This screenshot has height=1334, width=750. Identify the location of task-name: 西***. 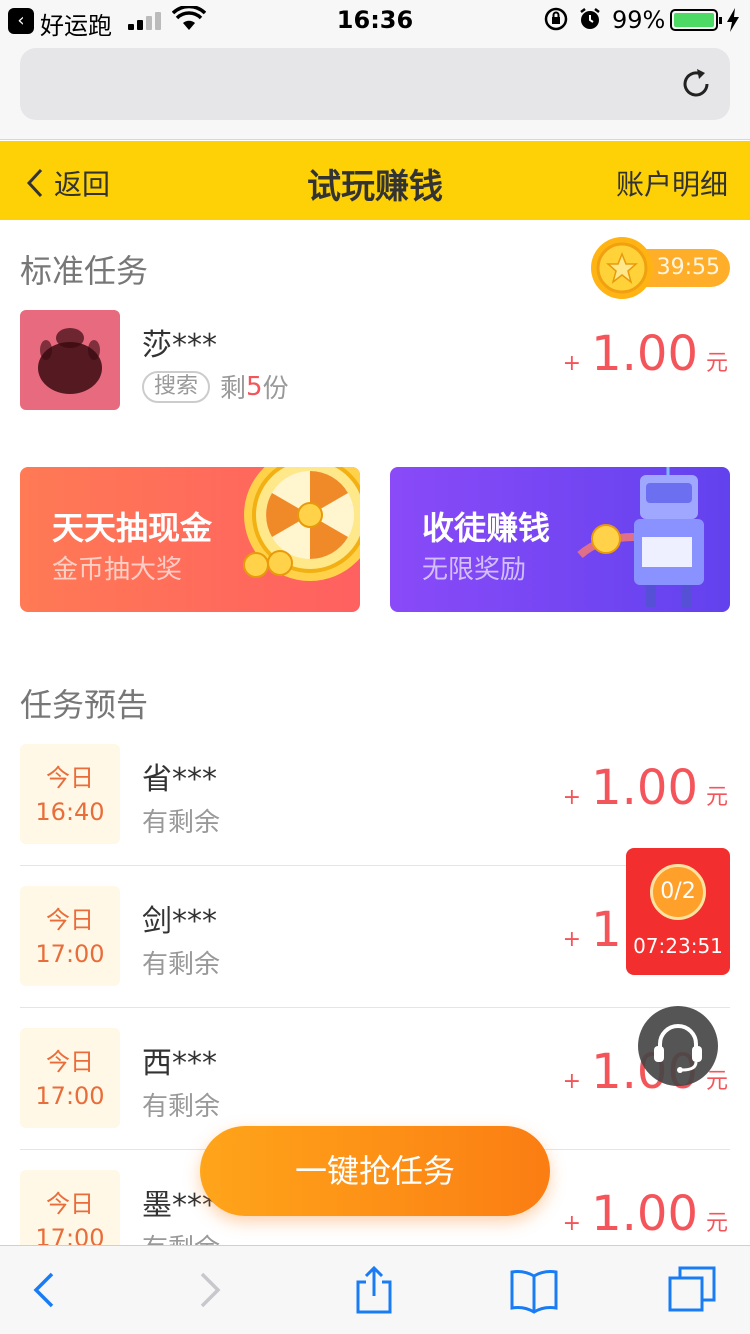
(179, 1063).